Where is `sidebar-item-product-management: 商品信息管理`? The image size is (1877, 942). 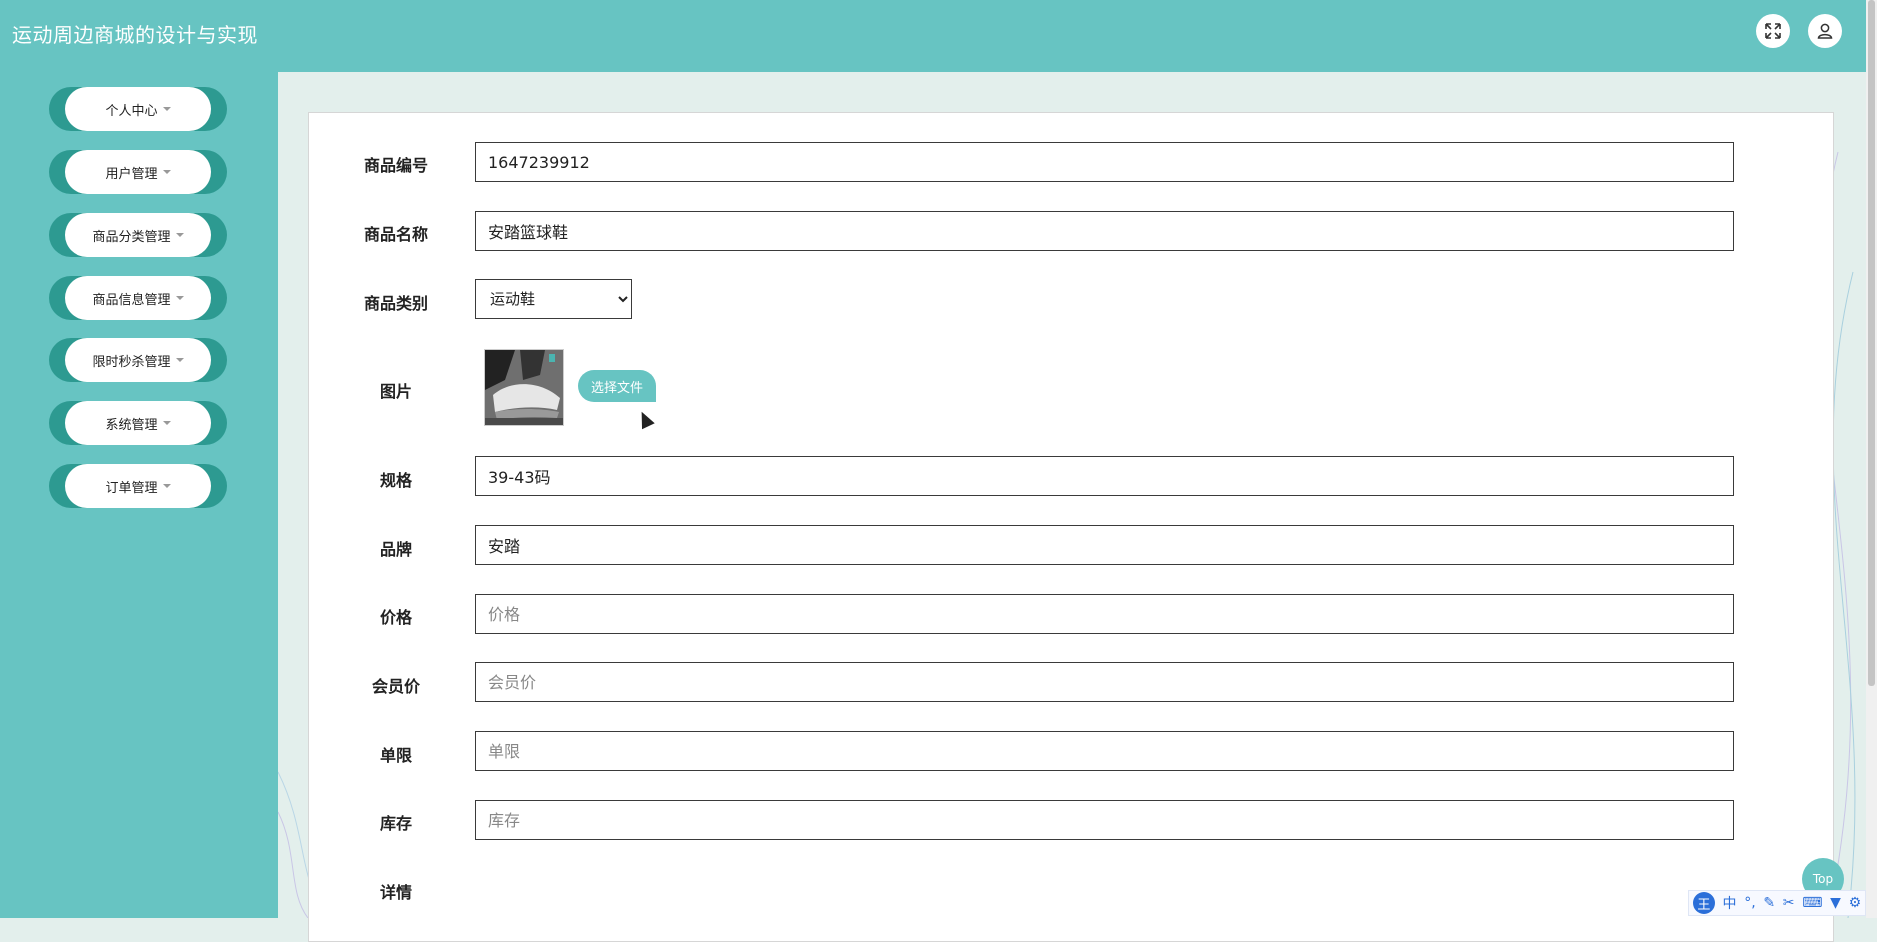 sidebar-item-product-management: 商品信息管理 is located at coordinates (138, 298).